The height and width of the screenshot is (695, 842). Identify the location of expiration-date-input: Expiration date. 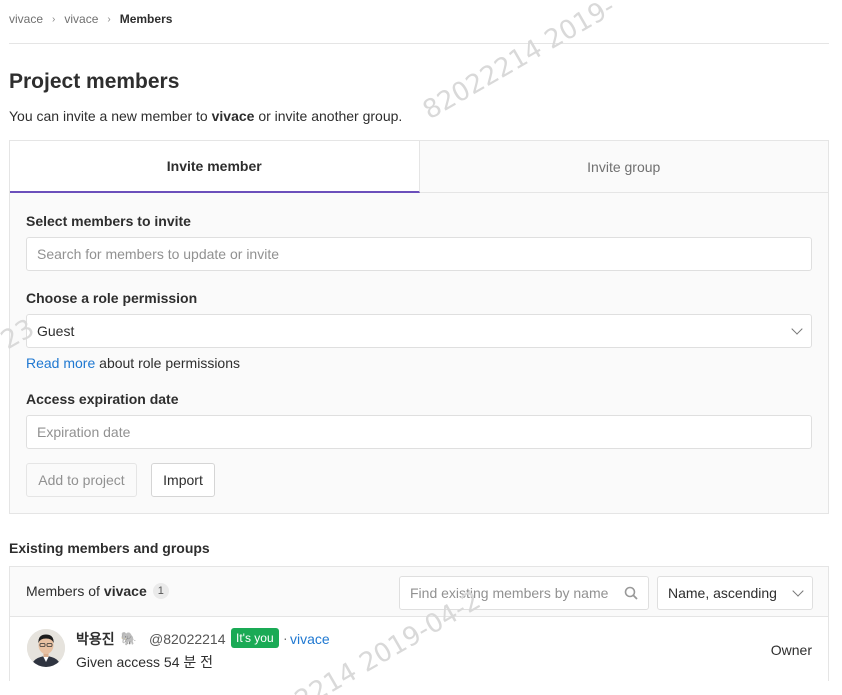
(419, 432).